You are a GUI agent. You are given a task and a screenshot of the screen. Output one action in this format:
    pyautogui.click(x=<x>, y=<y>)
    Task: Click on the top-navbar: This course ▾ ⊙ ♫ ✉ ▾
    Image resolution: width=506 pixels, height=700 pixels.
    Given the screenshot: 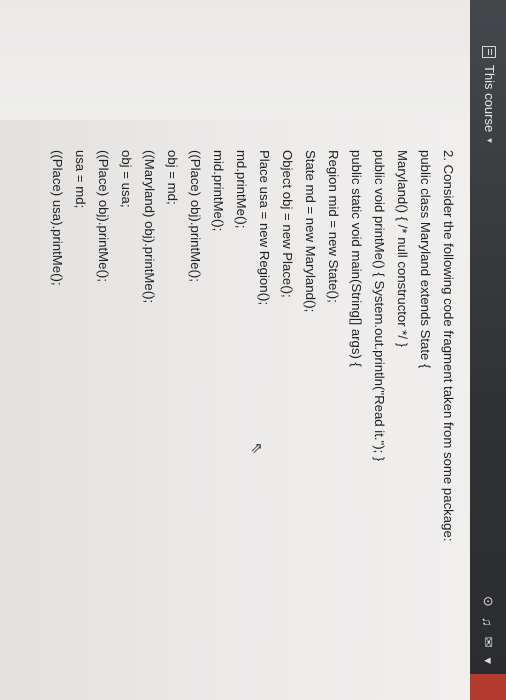 What is the action you would take?
    pyautogui.click(x=488, y=350)
    